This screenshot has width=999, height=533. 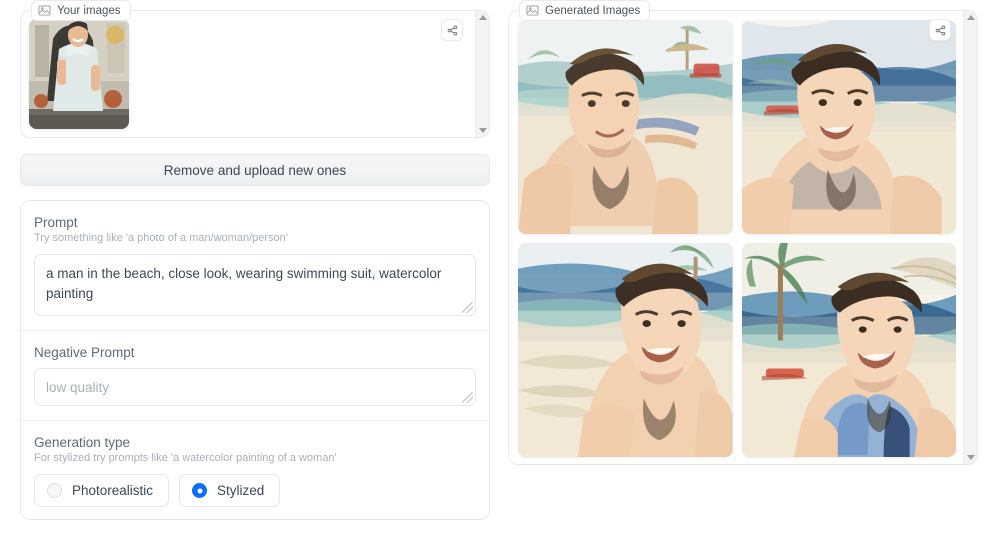 I want to click on negative-prompt-section: Negative Prompt low quality, so click(x=255, y=375).